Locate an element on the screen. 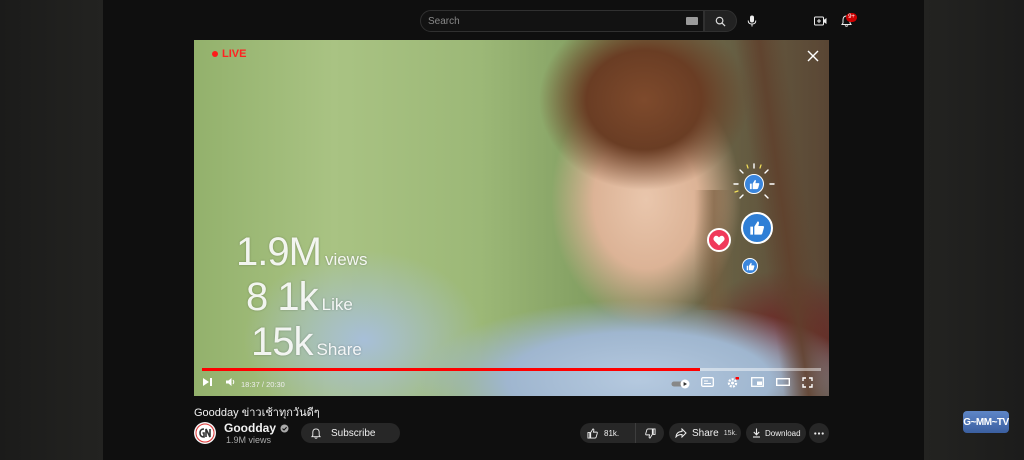 The image size is (1024, 460). views-label: views is located at coordinates (346, 259).